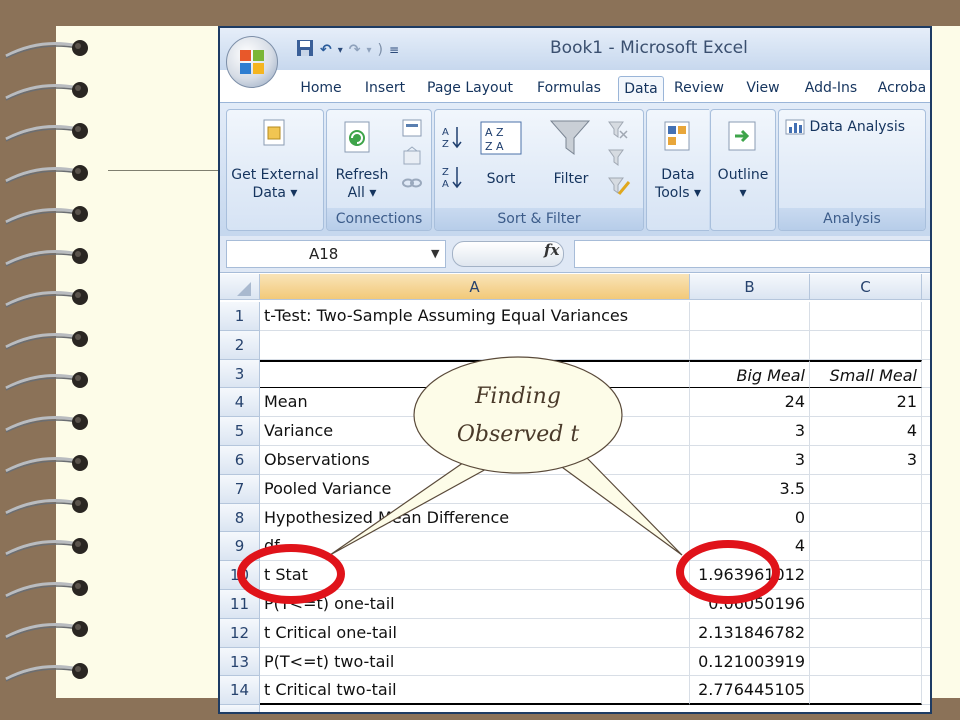 This screenshot has width=960, height=720. What do you see at coordinates (452, 137) in the screenshot?
I see `sort-a-to-z-icon: A Z` at bounding box center [452, 137].